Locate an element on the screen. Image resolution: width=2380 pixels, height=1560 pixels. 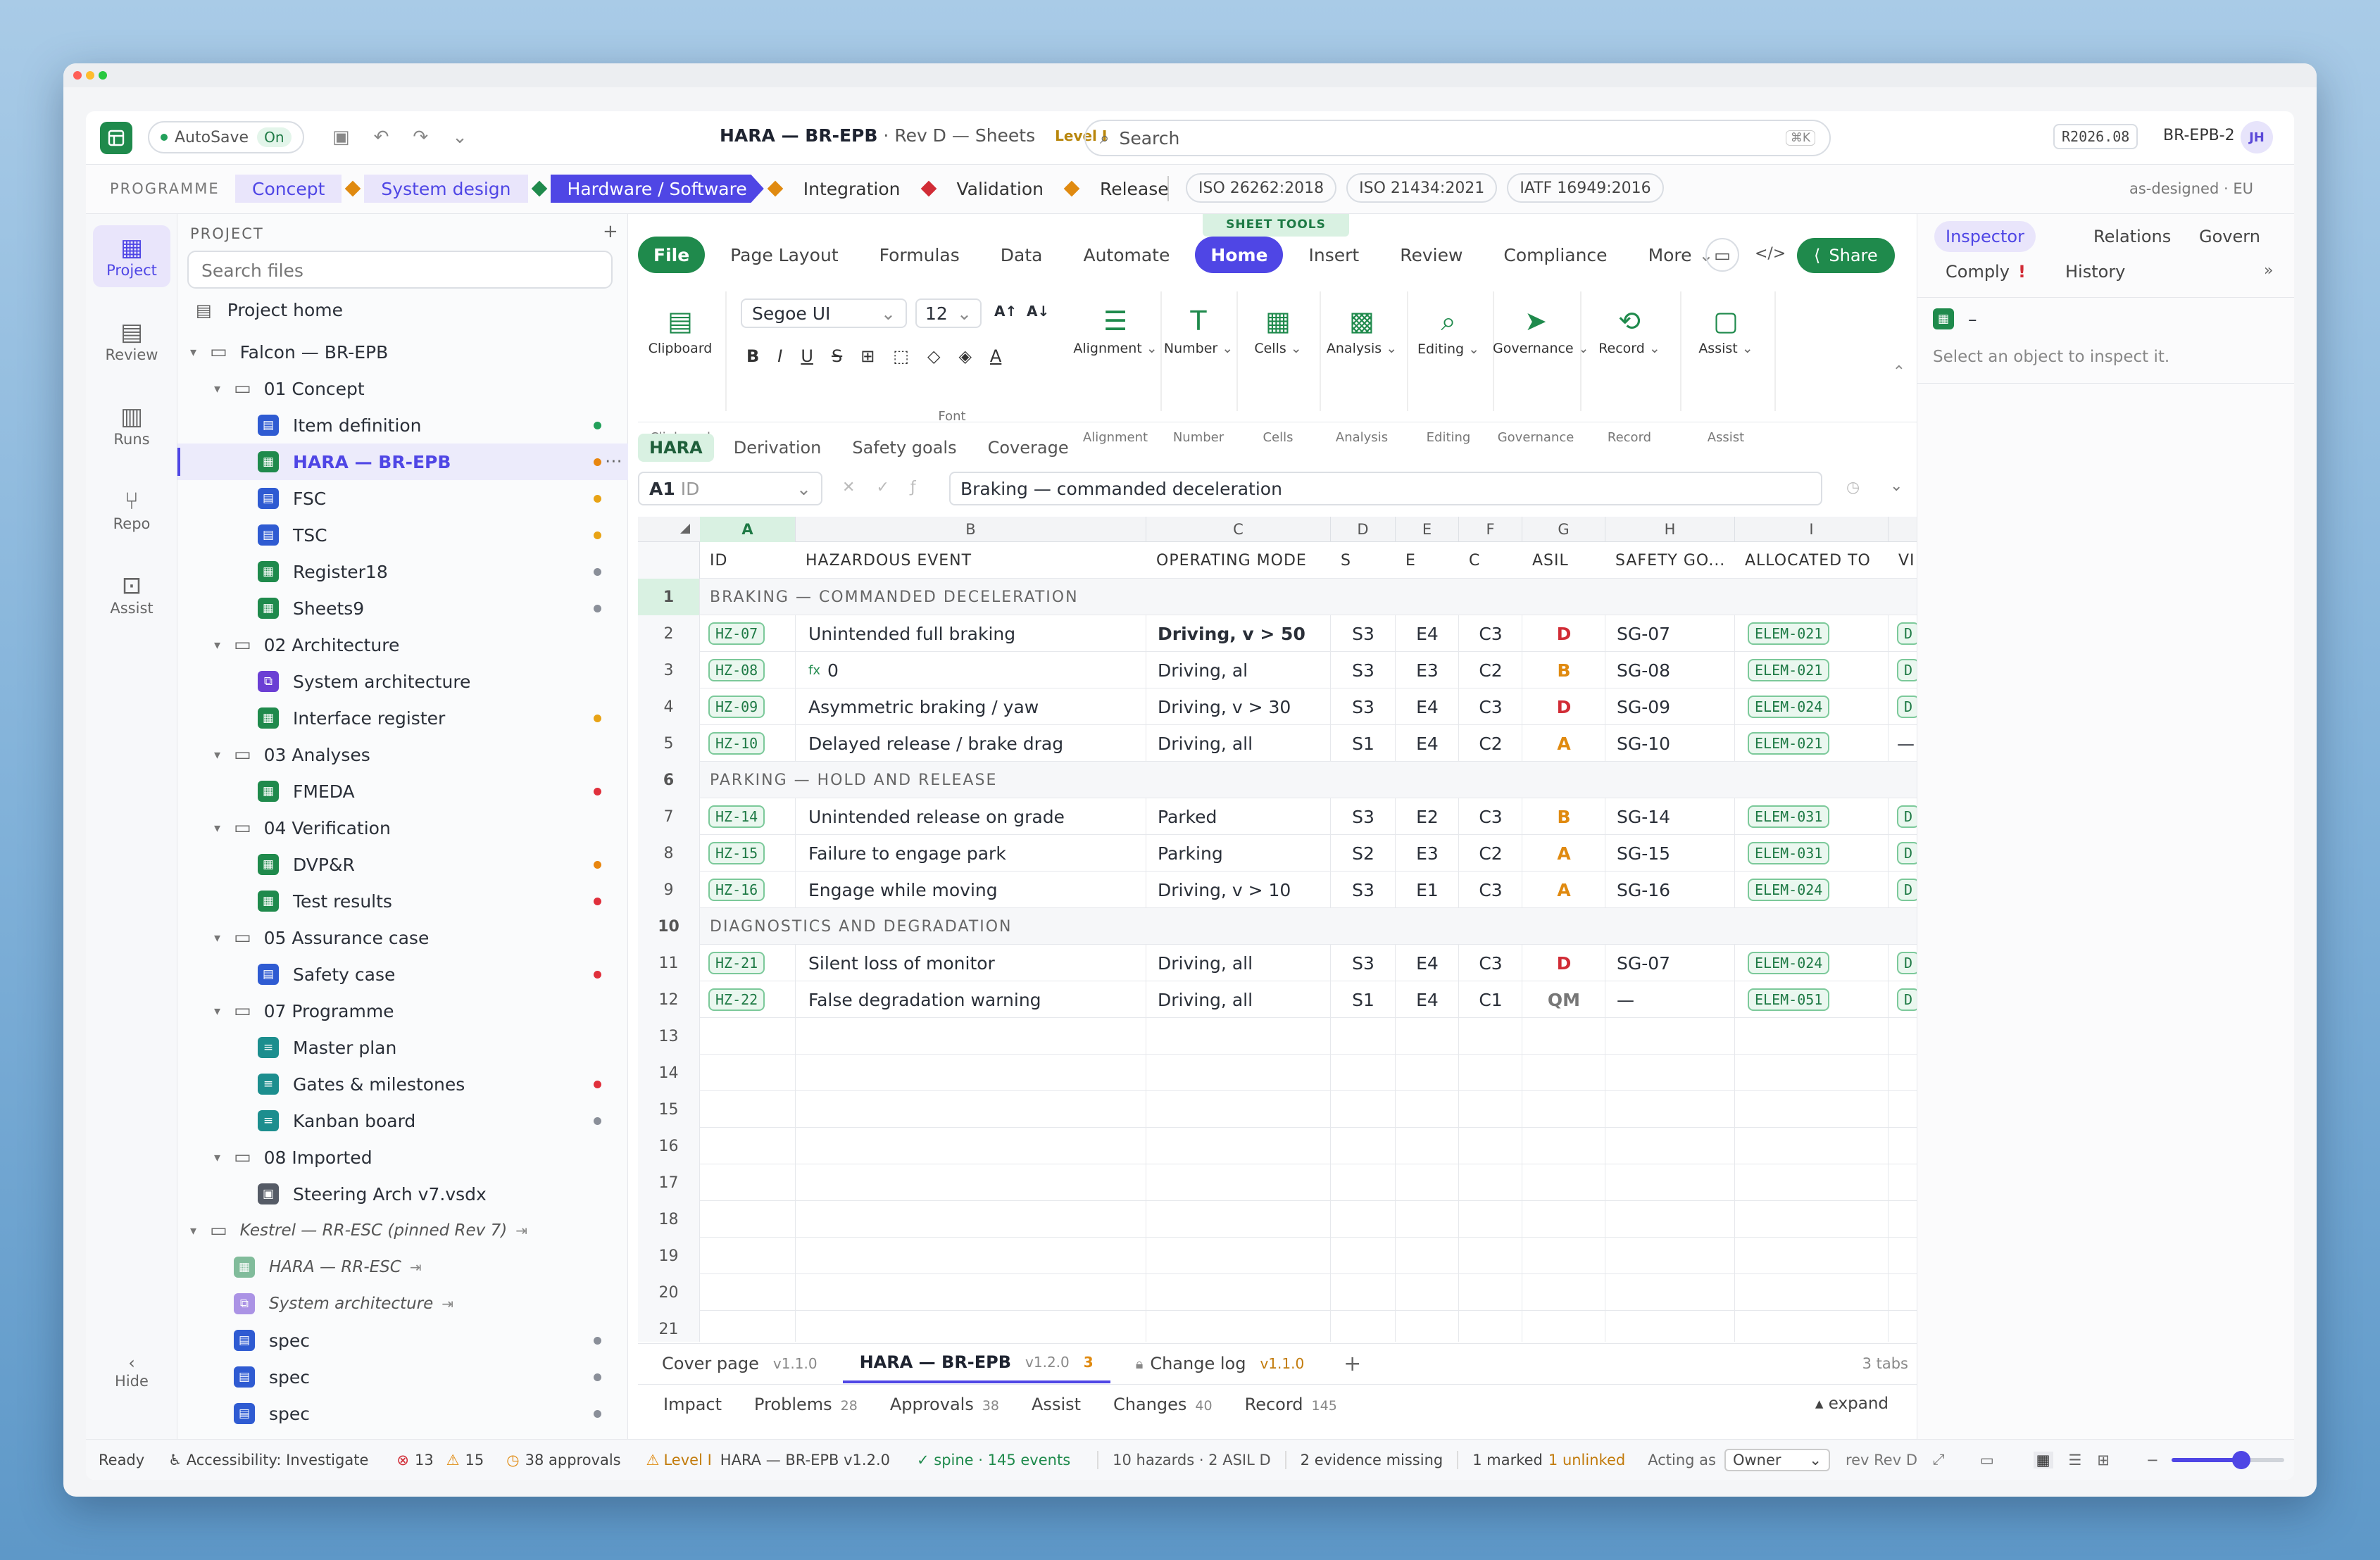
error-count: 13 is located at coordinates (425, 1460).